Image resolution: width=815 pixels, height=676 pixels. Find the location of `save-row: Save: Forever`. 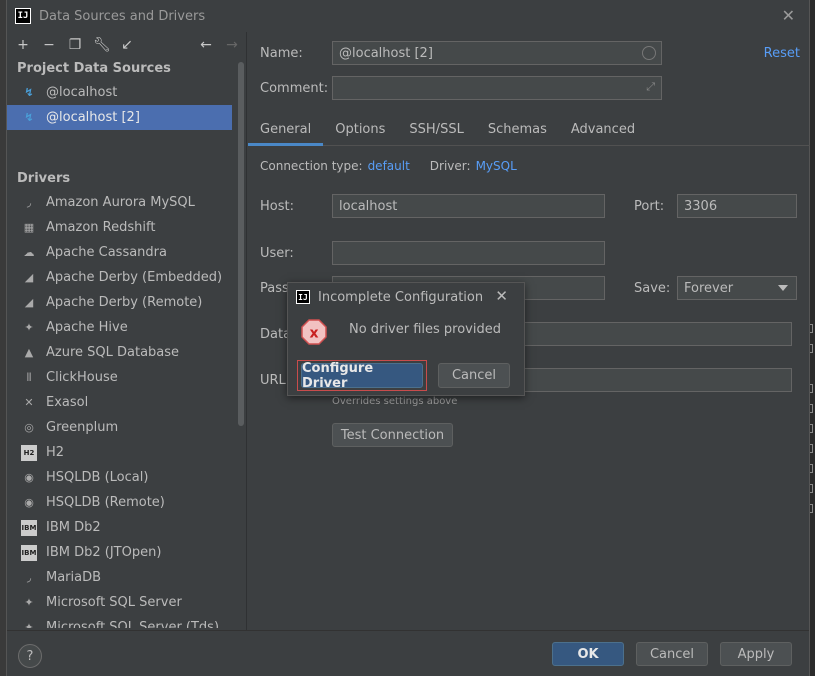

save-row: Save: Forever is located at coordinates (715, 288).